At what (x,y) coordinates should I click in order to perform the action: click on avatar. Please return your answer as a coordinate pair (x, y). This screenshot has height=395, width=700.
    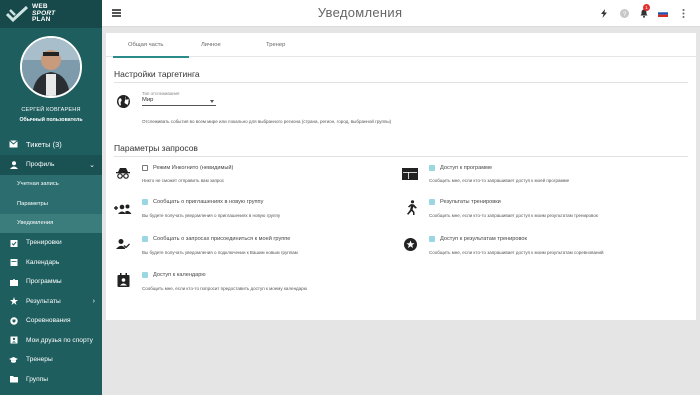
    Looking at the image, I should click on (51, 67).